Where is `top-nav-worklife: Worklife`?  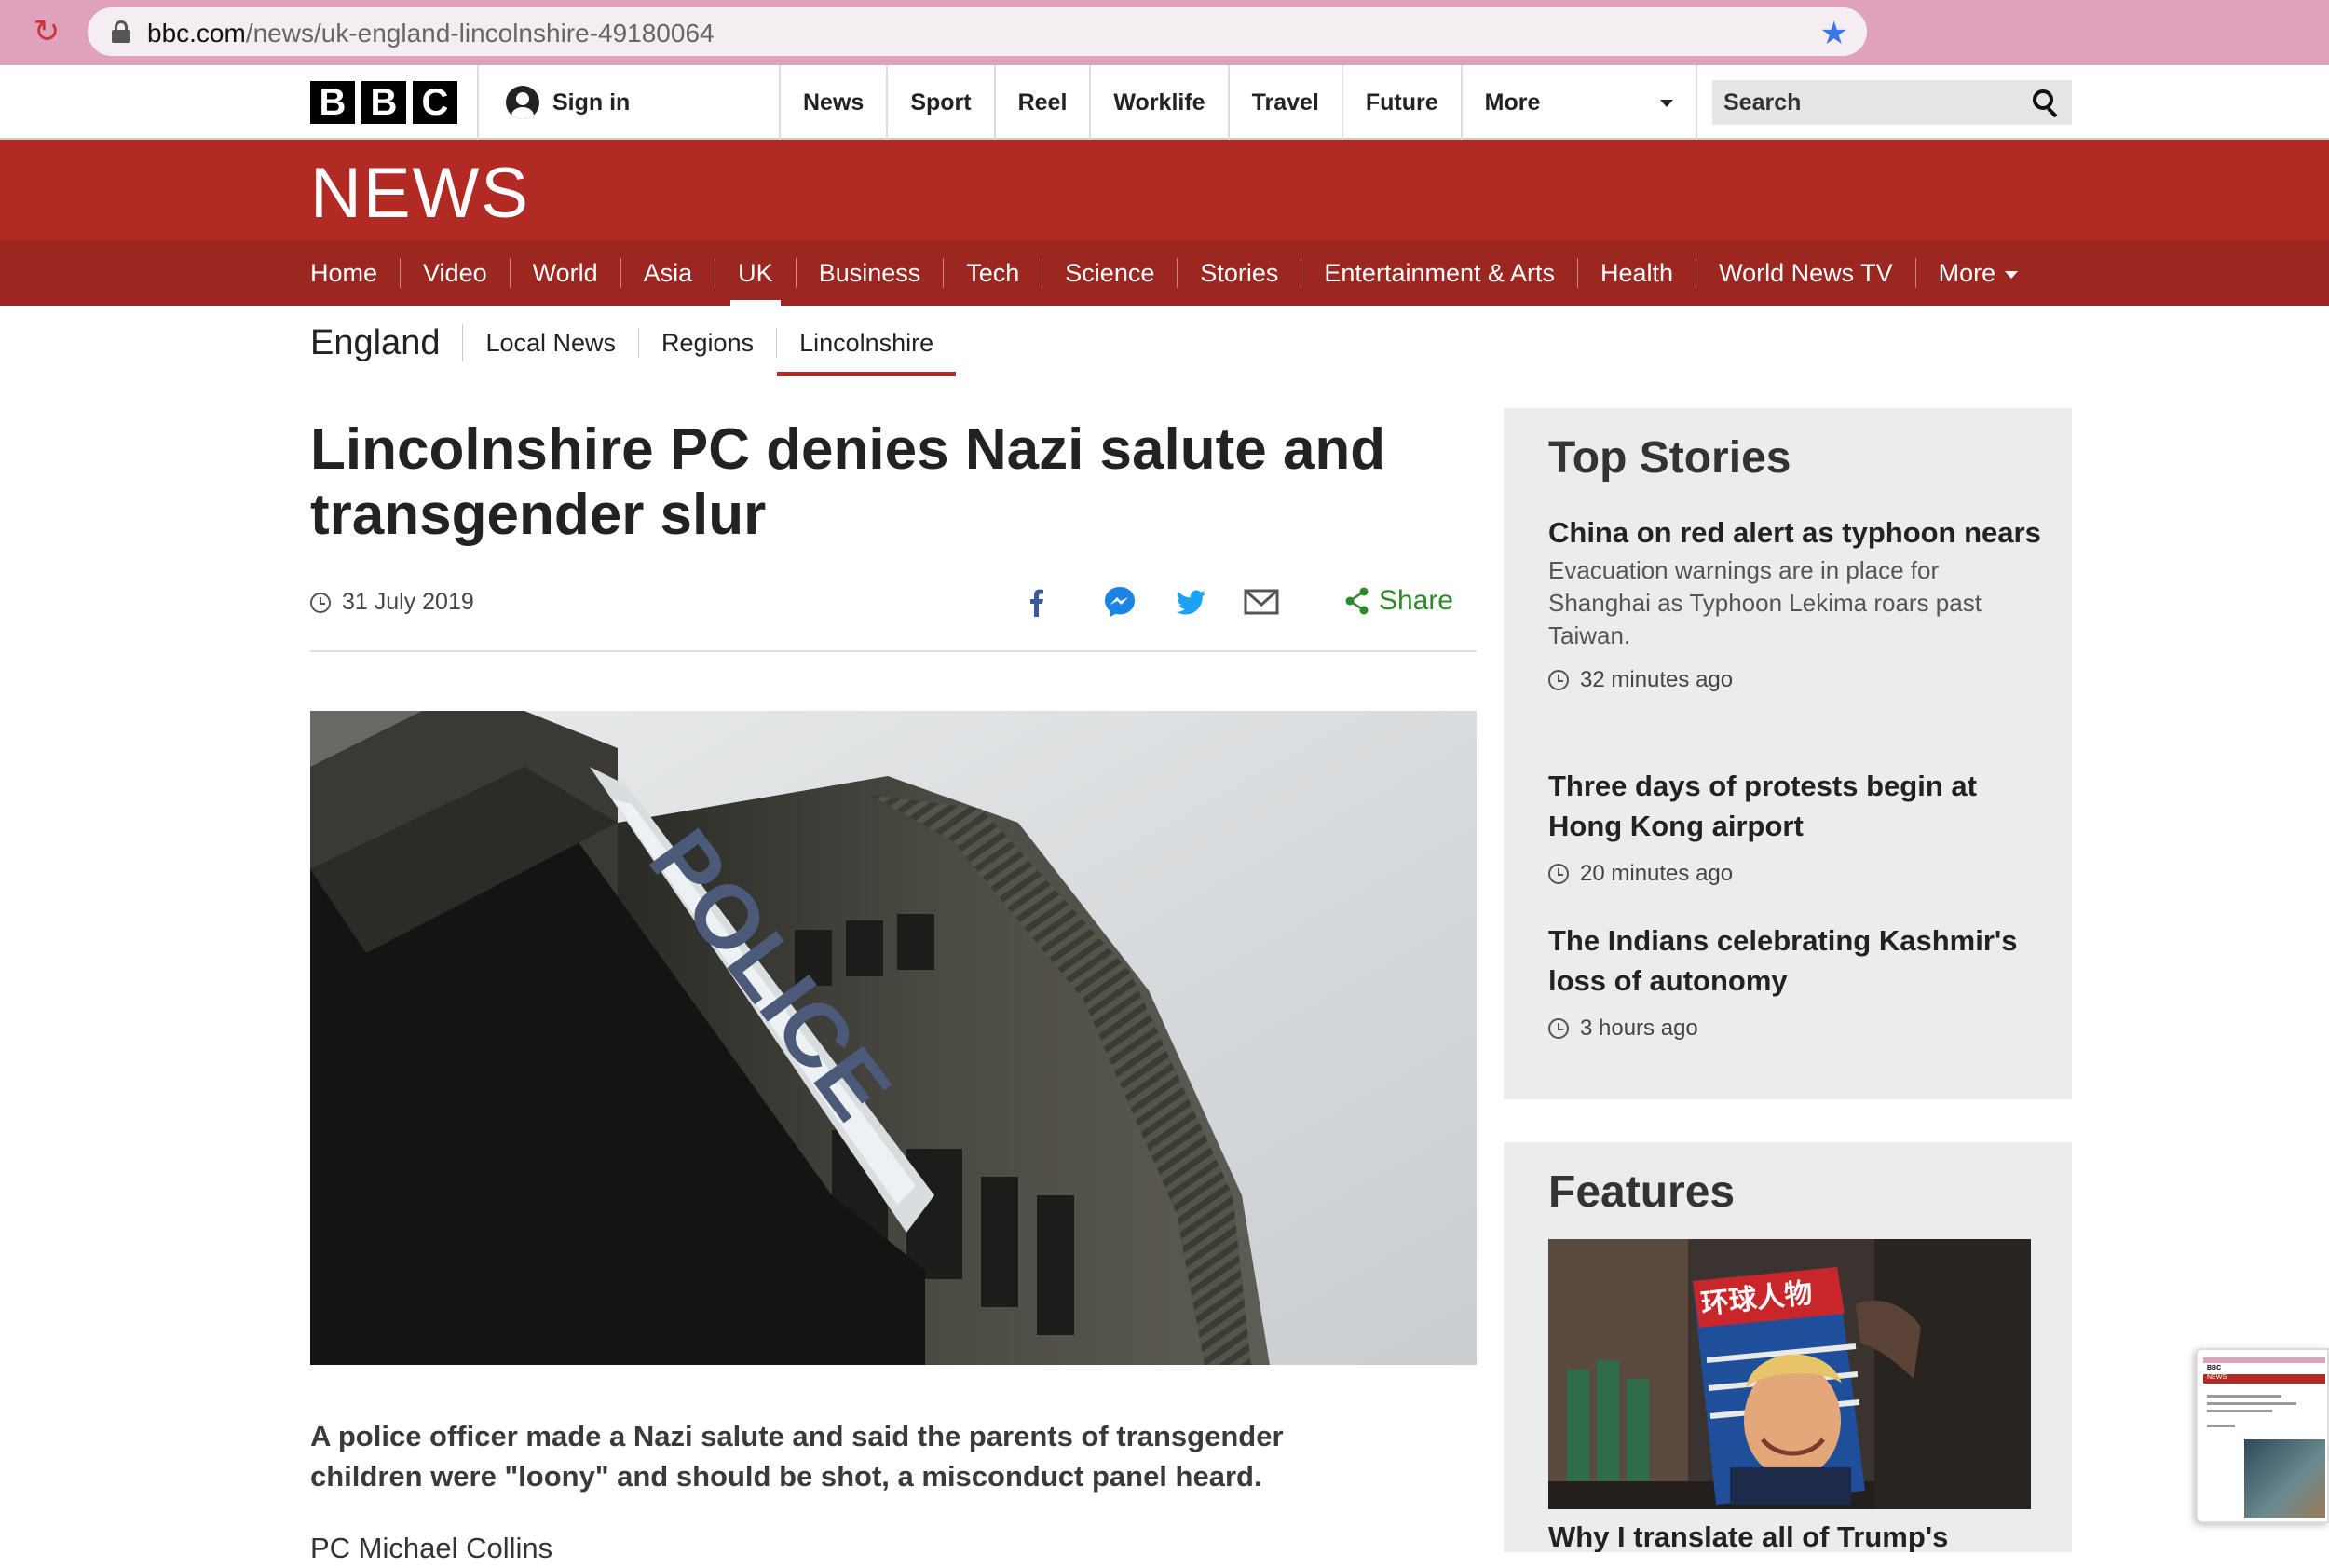 top-nav-worklife: Worklife is located at coordinates (1158, 102).